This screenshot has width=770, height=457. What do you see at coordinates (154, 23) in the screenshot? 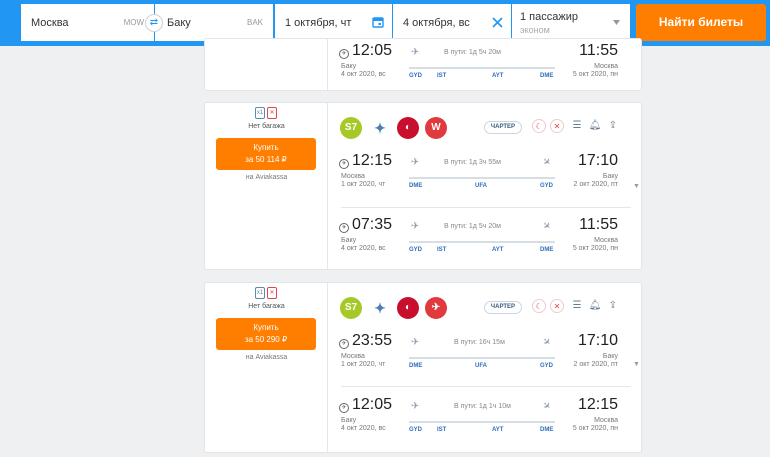
I see `swap-icon: ⇄` at bounding box center [154, 23].